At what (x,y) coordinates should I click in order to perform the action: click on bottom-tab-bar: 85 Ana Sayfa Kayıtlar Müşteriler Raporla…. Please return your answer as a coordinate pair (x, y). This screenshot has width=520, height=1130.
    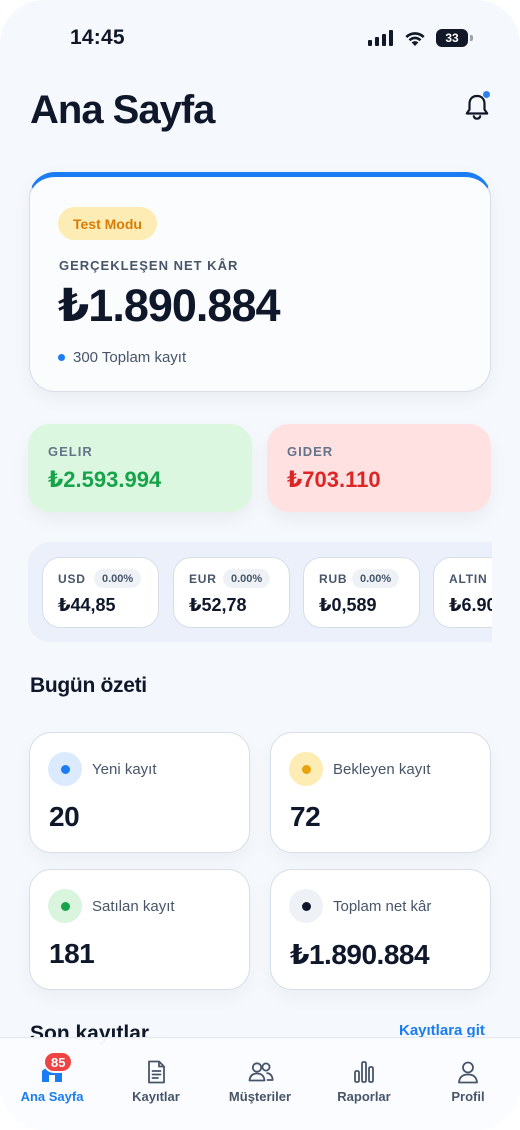
    Looking at the image, I should click on (260, 1083).